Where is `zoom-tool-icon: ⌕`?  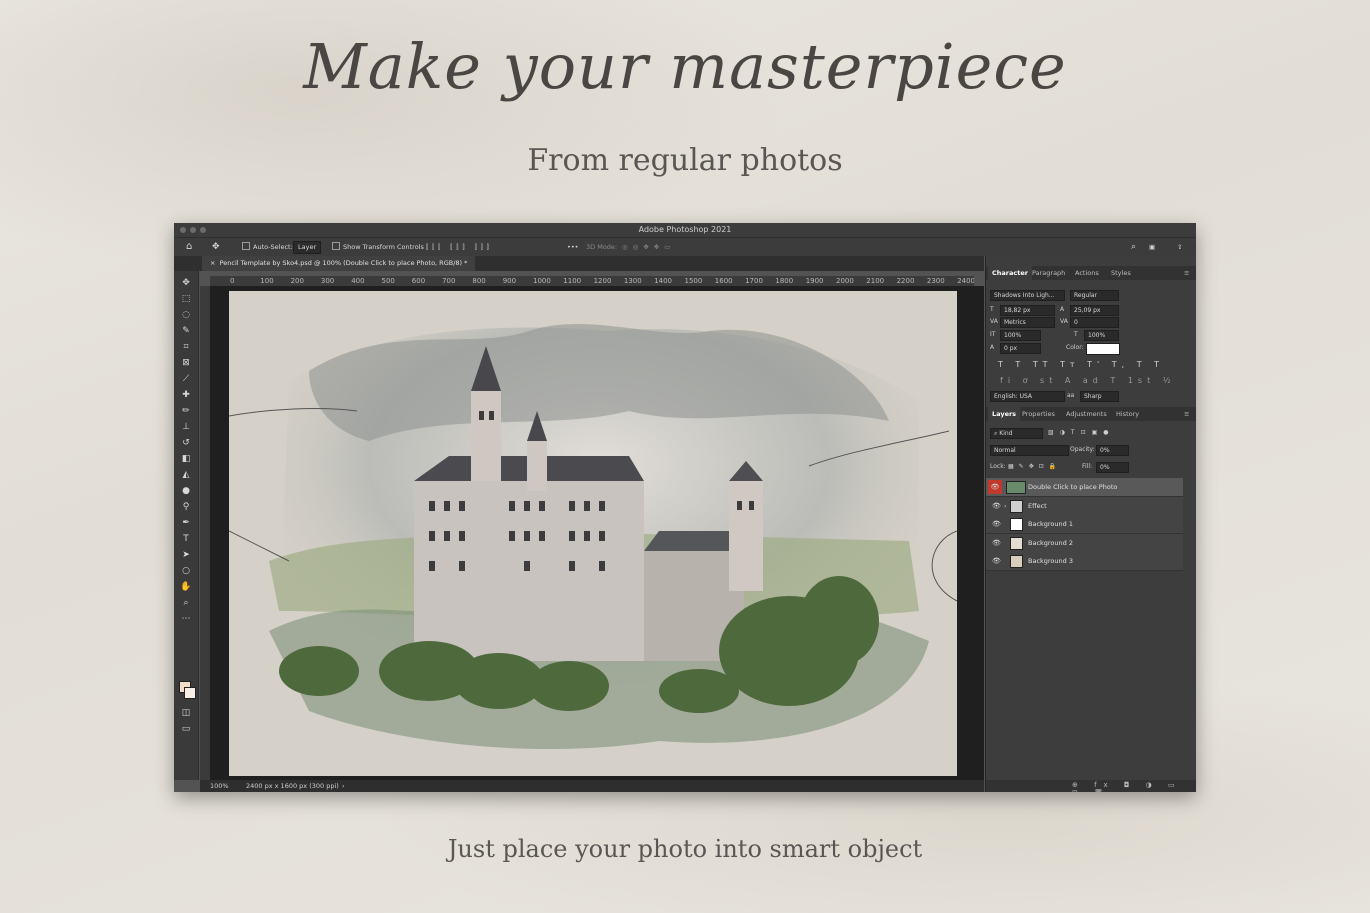 zoom-tool-icon: ⌕ is located at coordinates (186, 603).